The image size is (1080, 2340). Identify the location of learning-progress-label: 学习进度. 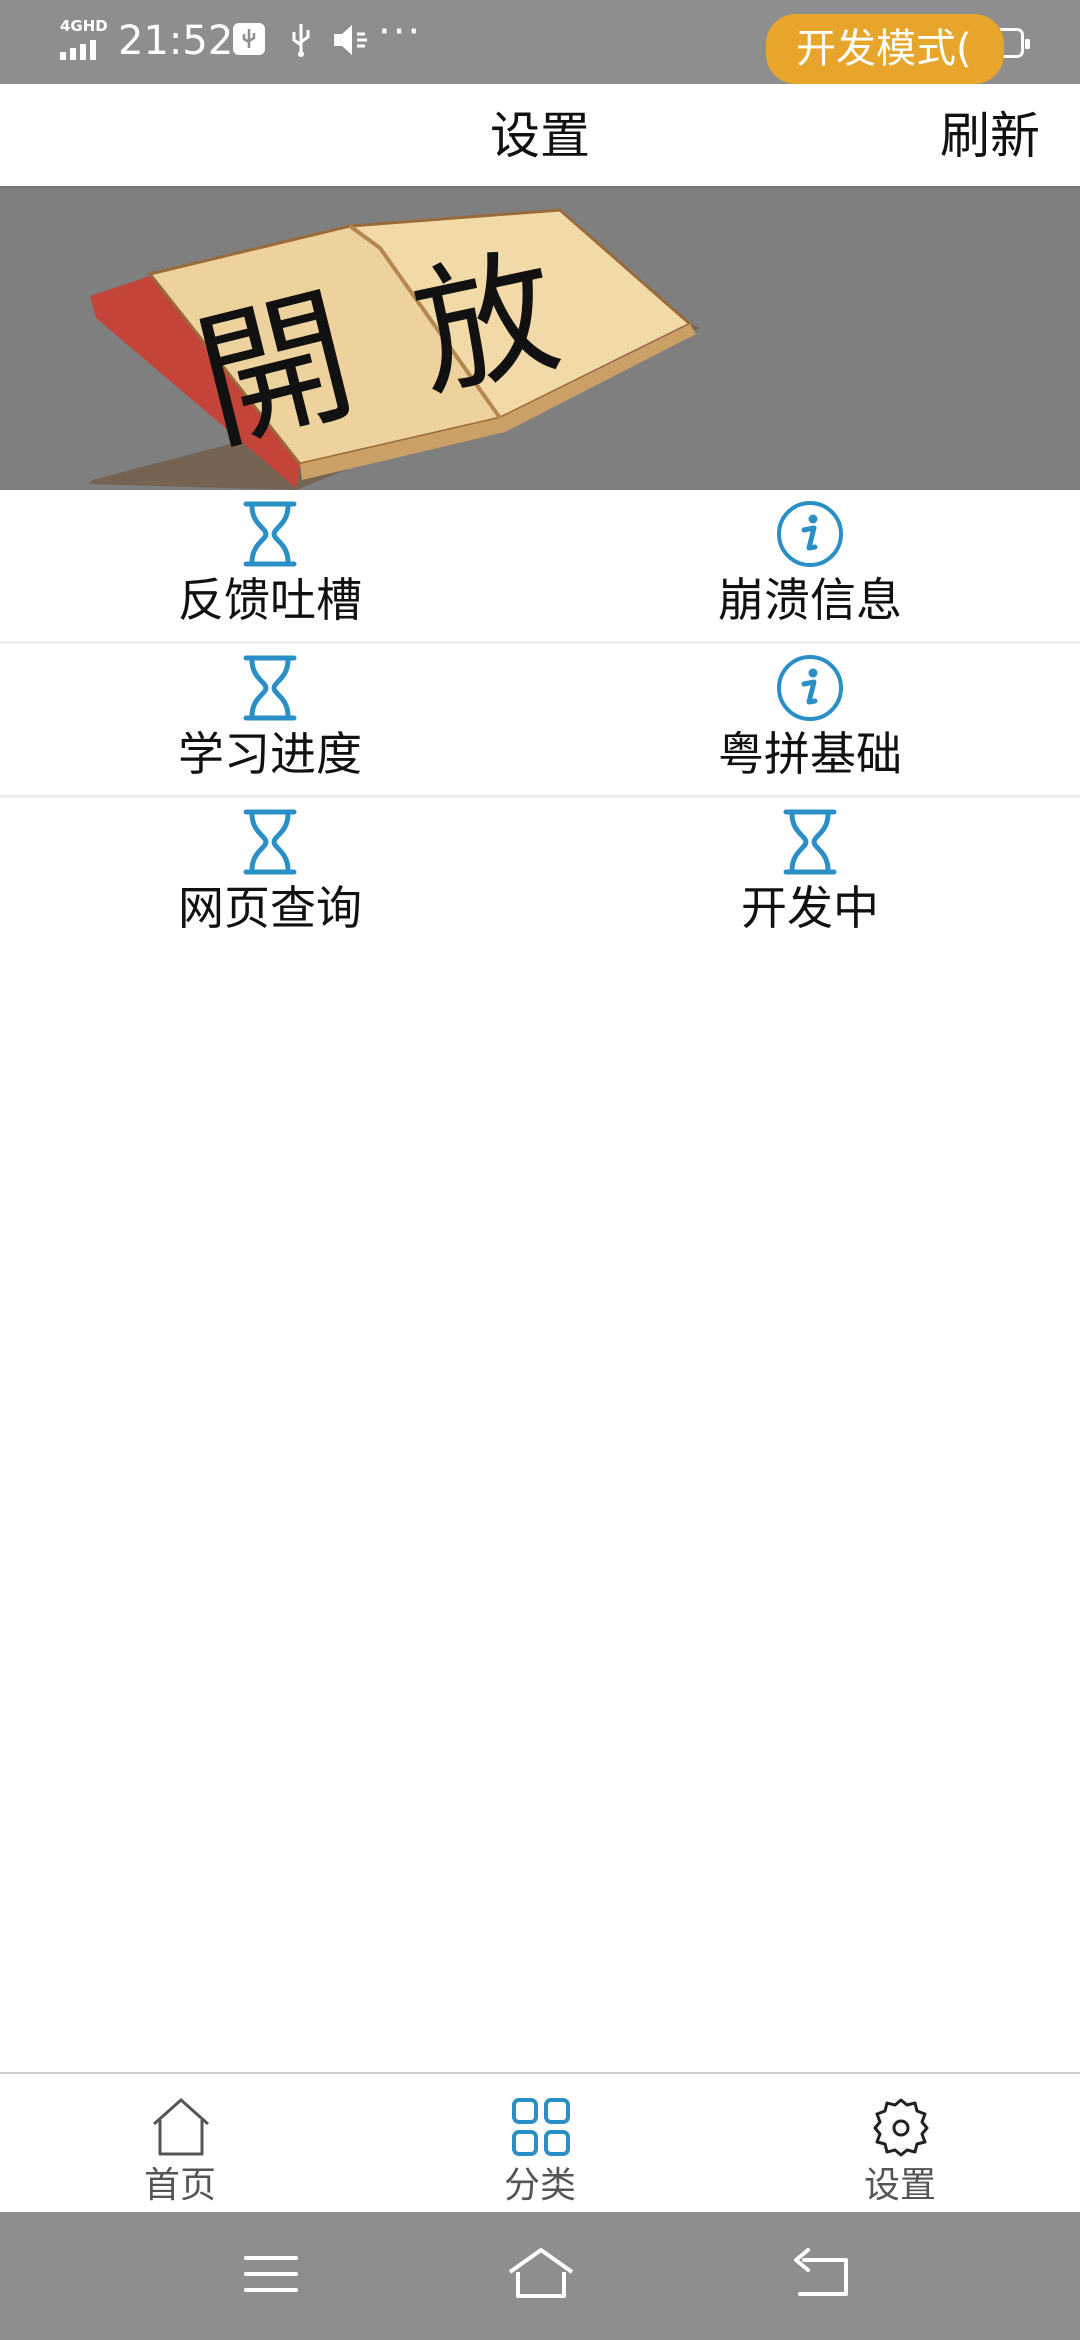
(270, 754).